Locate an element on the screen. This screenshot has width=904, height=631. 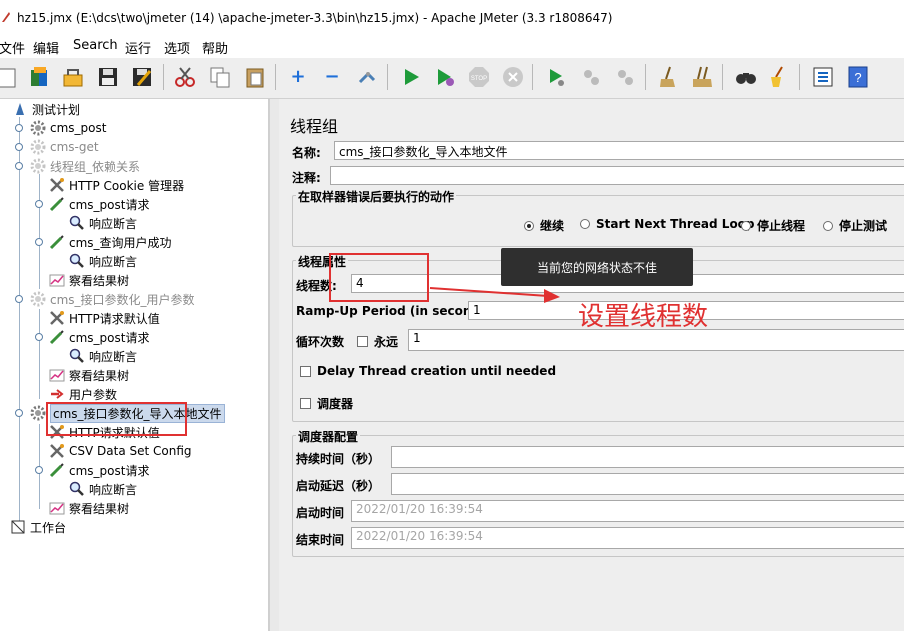
templates-icon is located at coordinates (40, 77).